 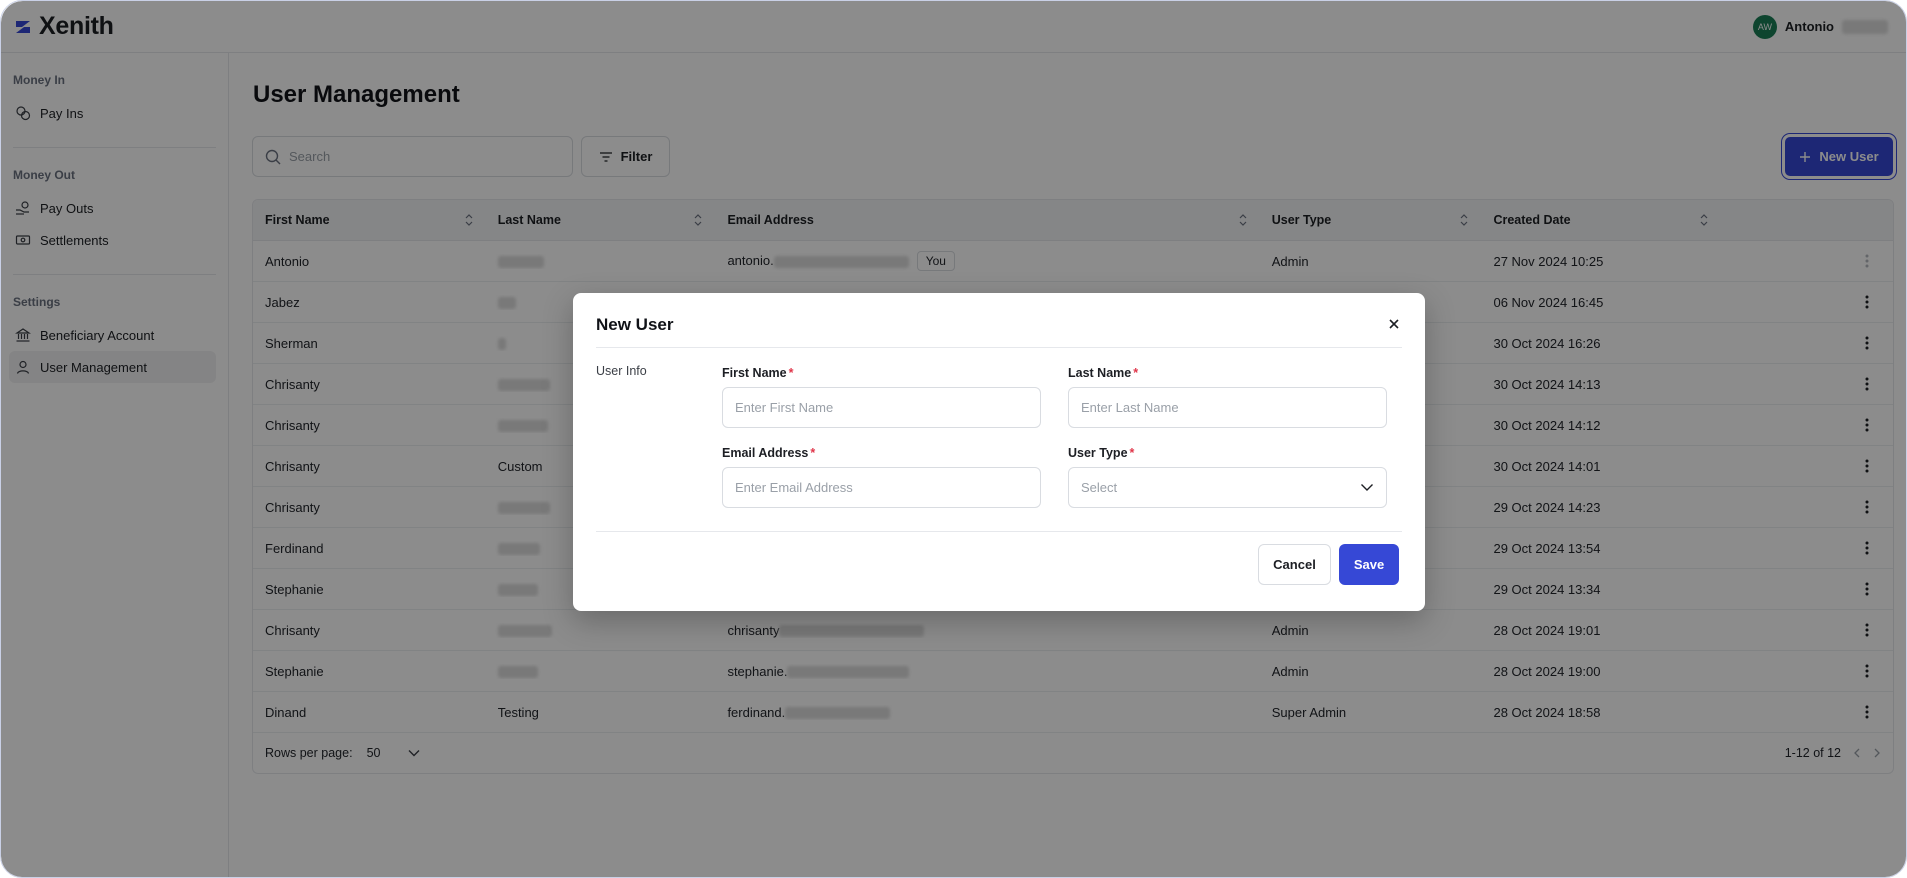 What do you see at coordinates (621, 371) in the screenshot?
I see `section-label-user-info: User Info` at bounding box center [621, 371].